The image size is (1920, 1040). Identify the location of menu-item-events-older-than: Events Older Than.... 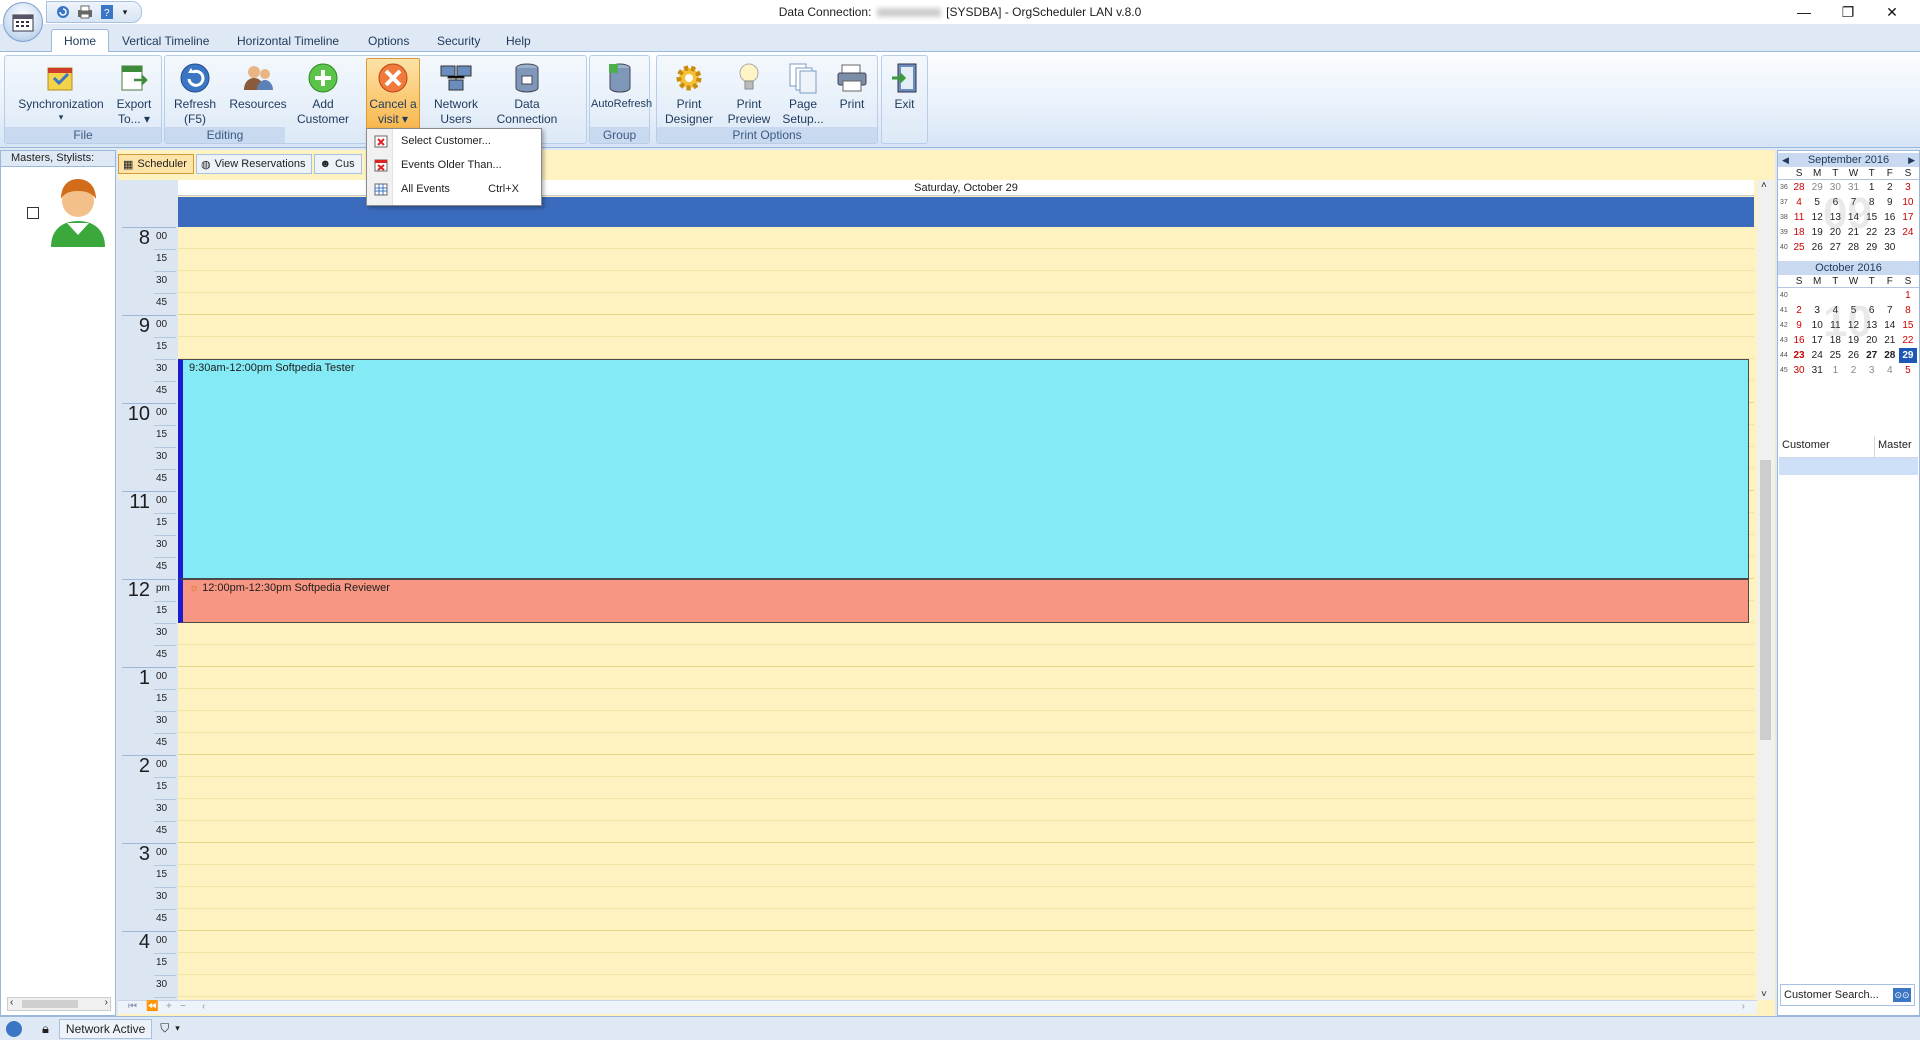
(454, 165).